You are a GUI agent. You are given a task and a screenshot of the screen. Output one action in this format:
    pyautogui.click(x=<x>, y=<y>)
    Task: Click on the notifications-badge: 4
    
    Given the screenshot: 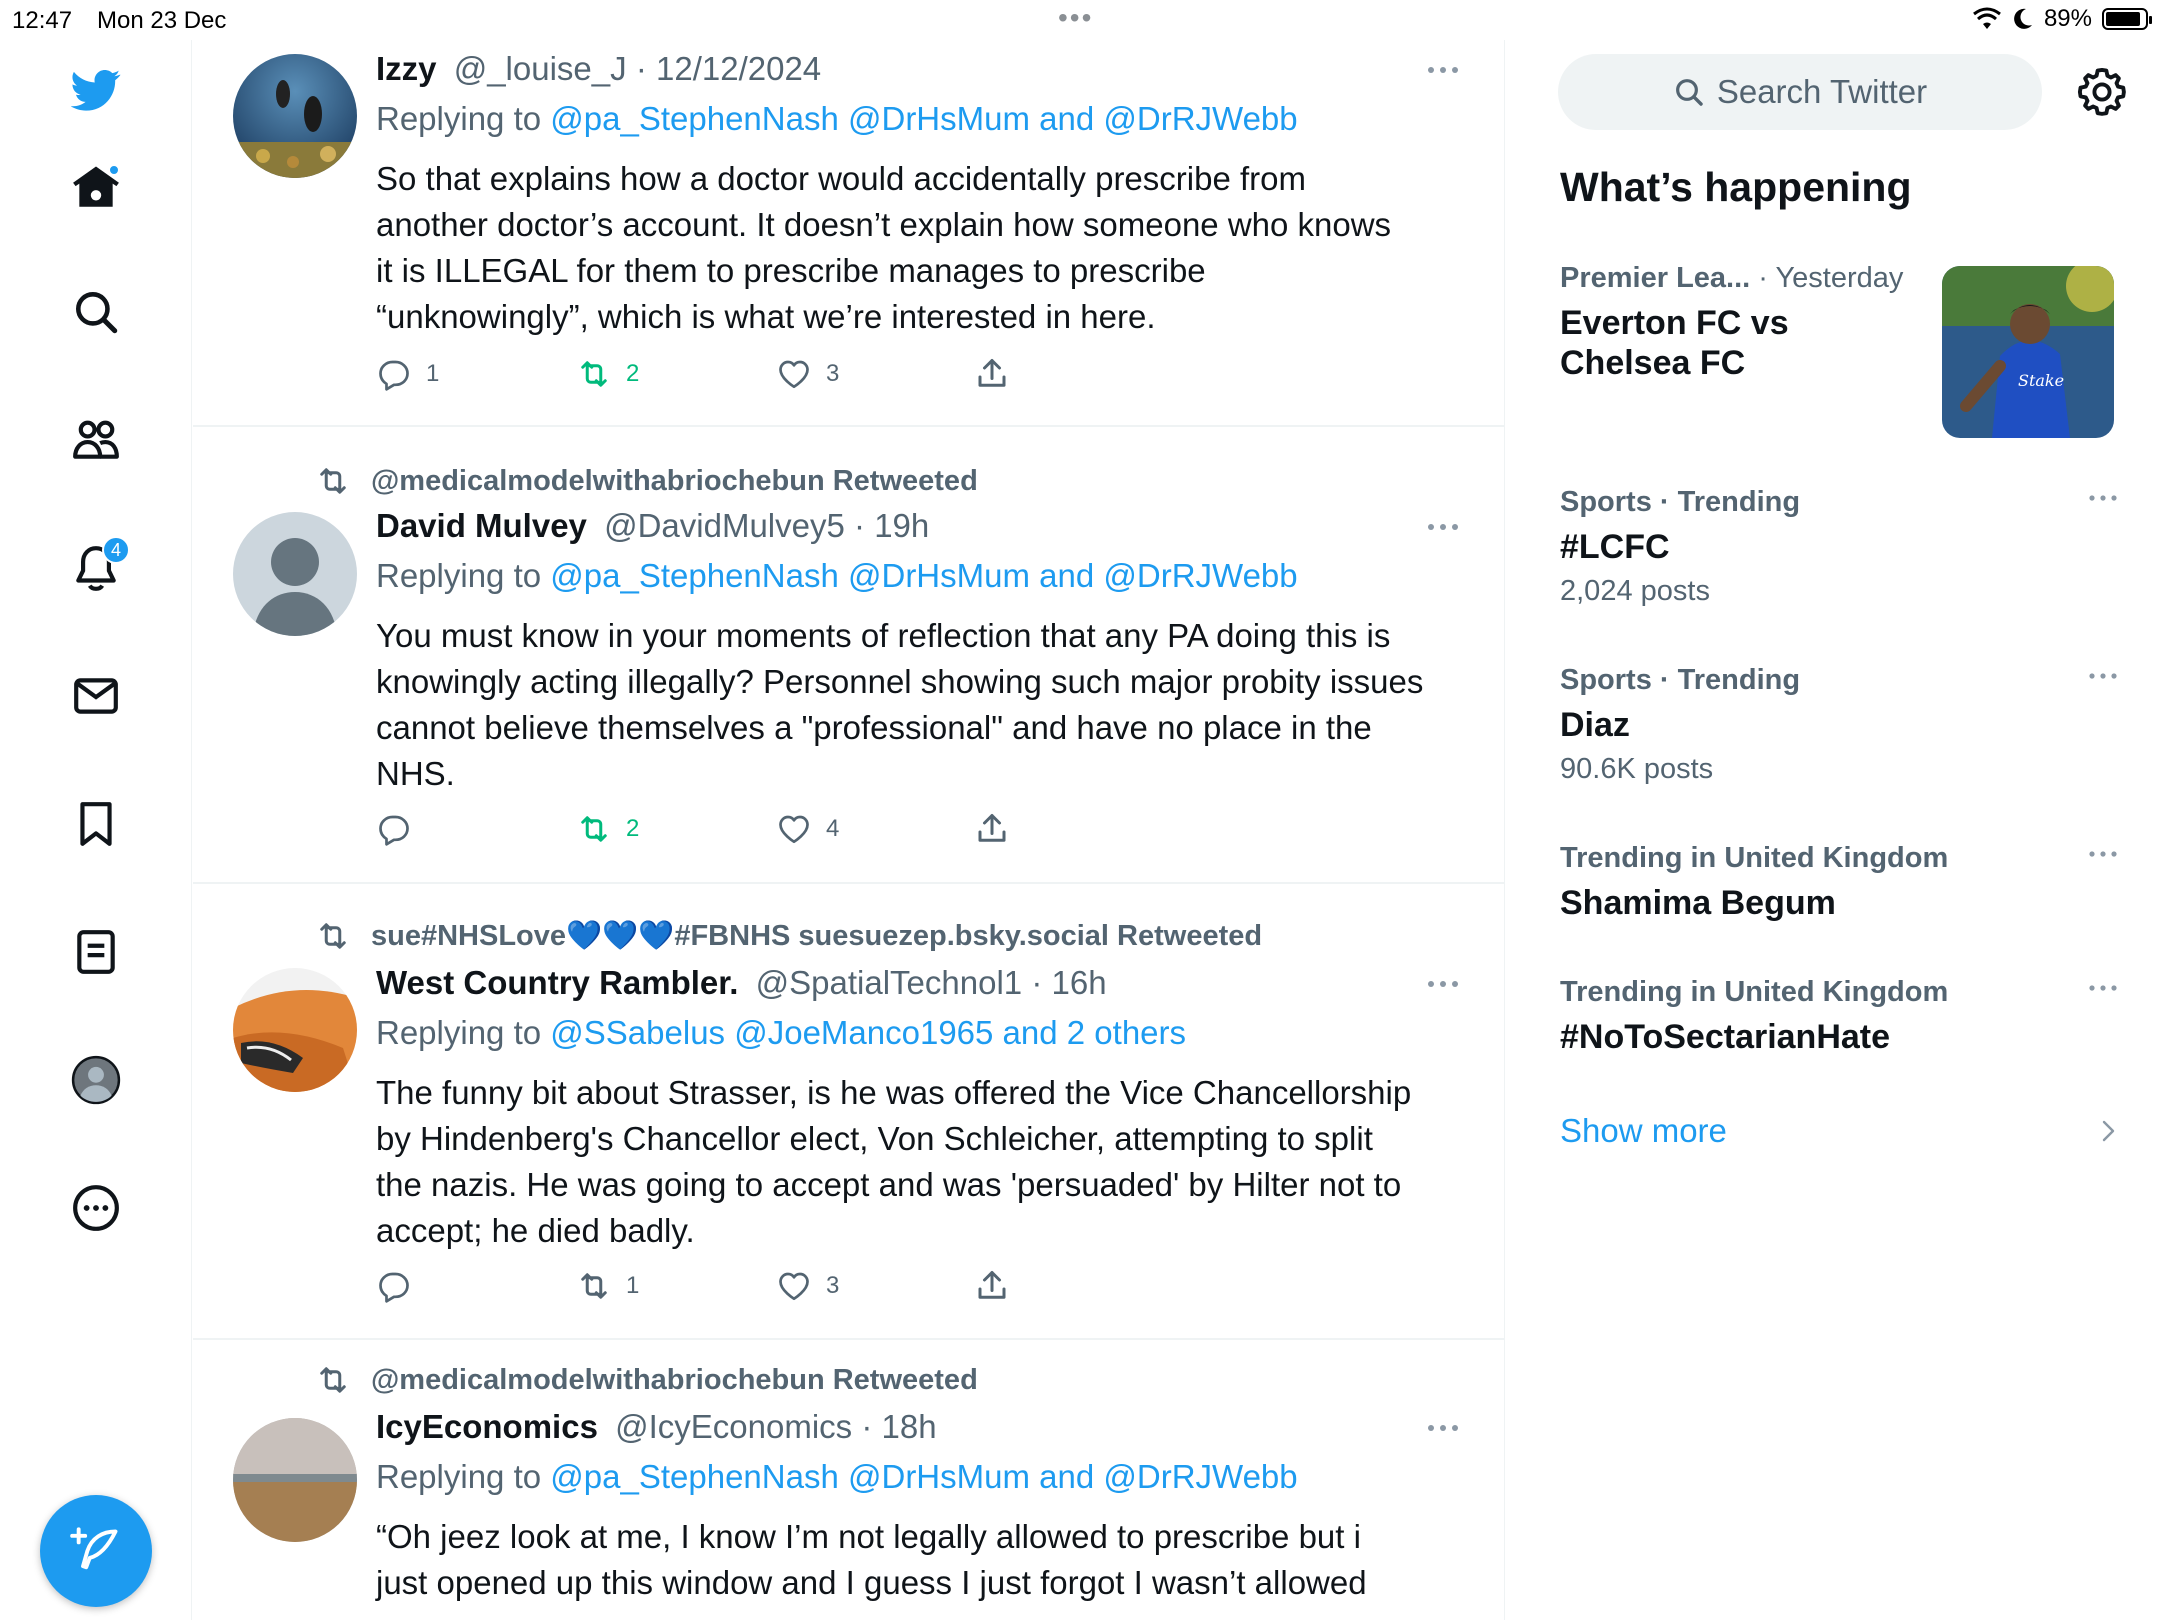 What is the action you would take?
    pyautogui.click(x=116, y=550)
    